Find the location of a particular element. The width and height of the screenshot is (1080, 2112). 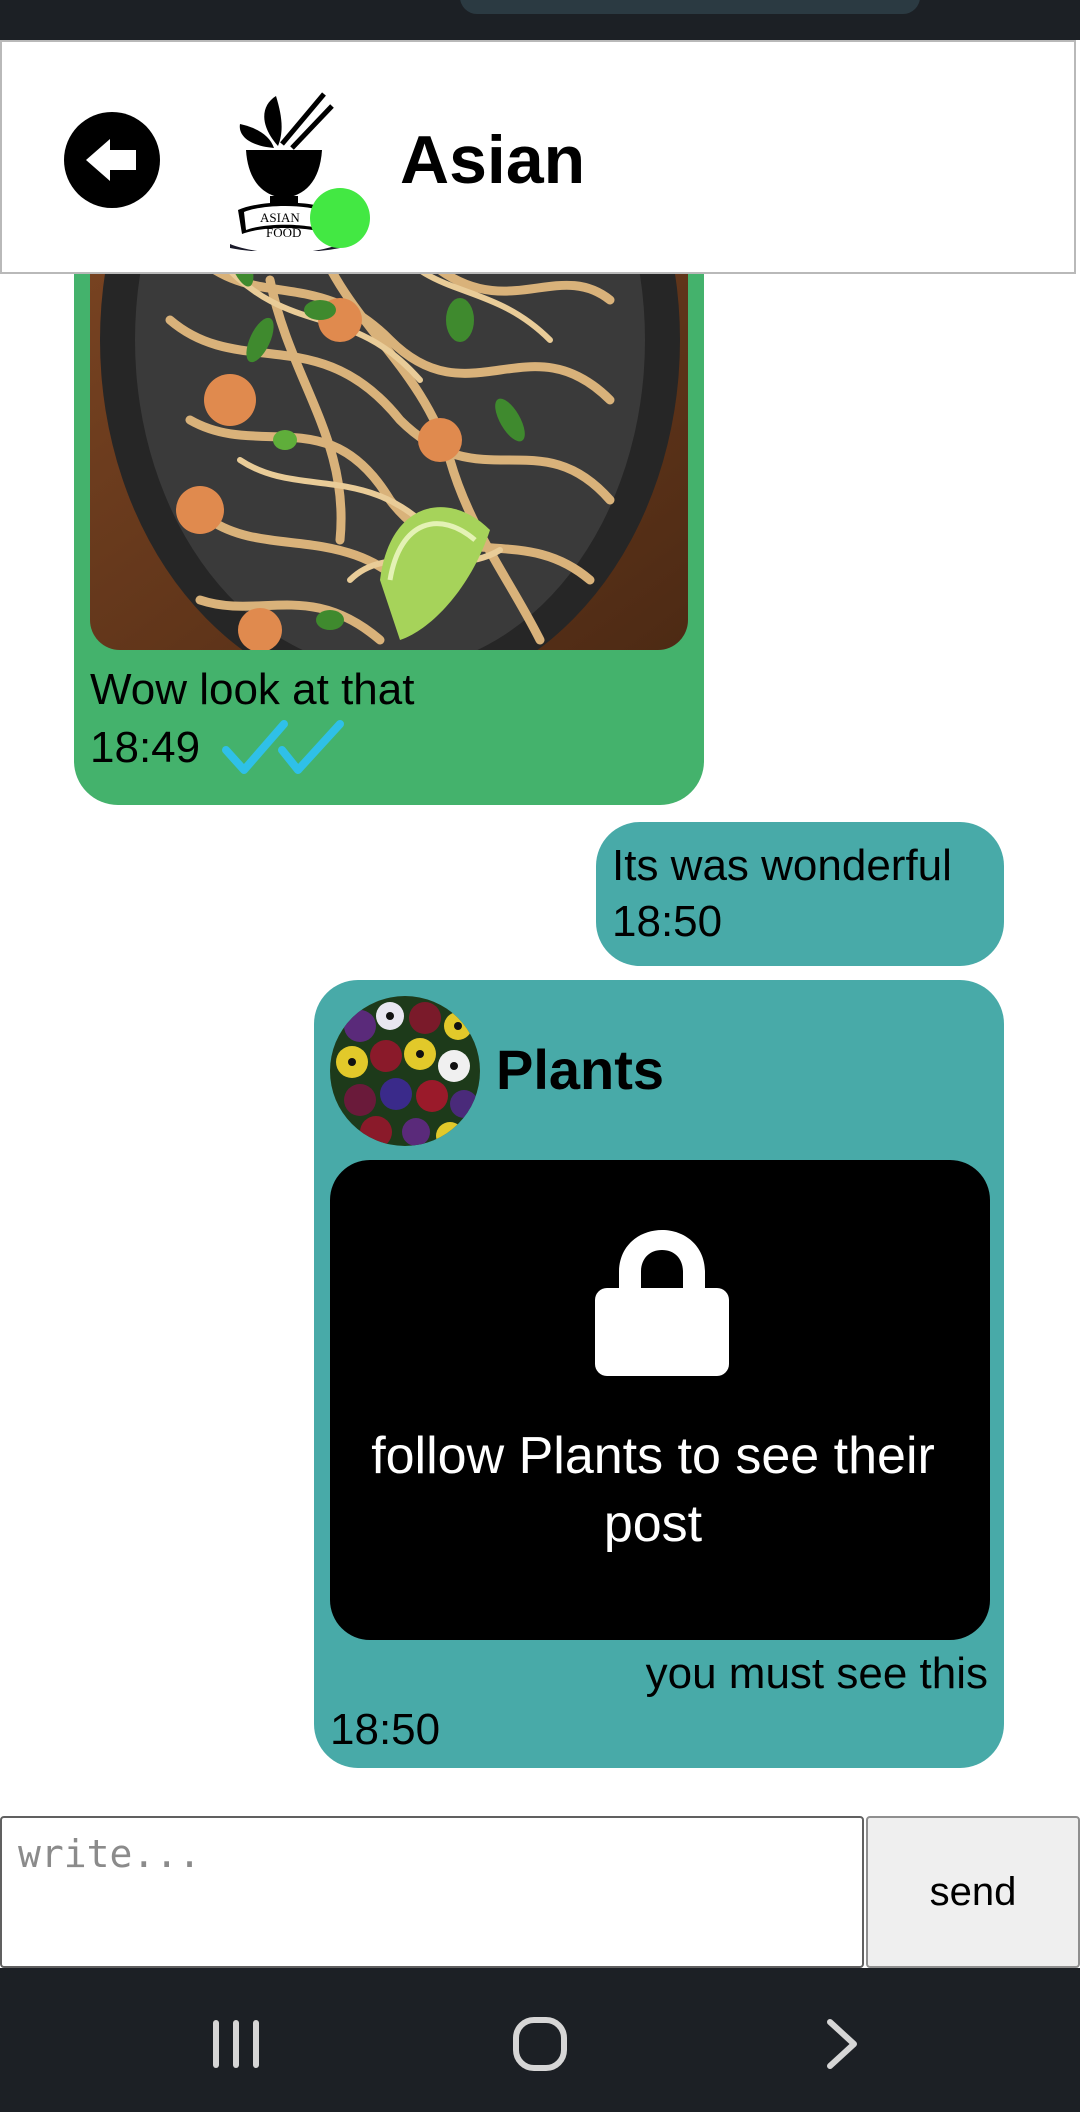

back-chevron-icon is located at coordinates (842, 2044).